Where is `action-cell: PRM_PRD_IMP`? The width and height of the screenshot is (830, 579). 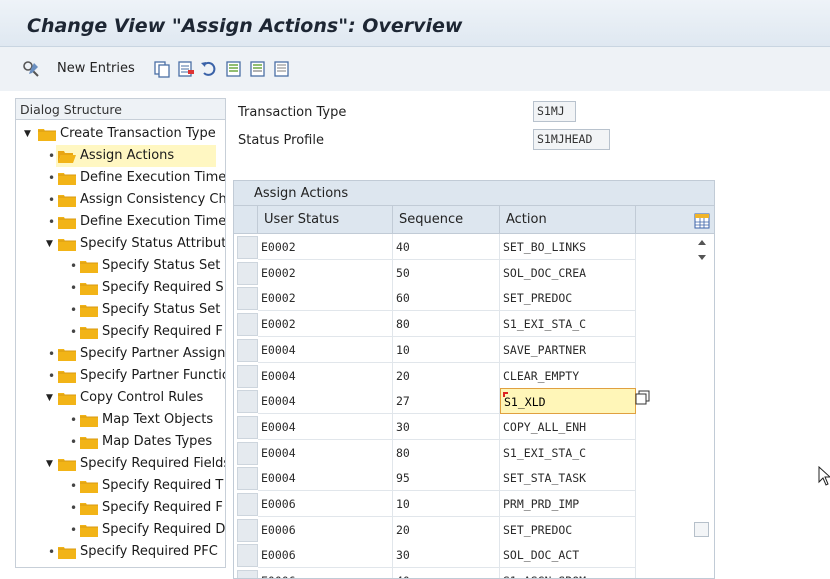 action-cell: PRM_PRD_IMP is located at coordinates (568, 504).